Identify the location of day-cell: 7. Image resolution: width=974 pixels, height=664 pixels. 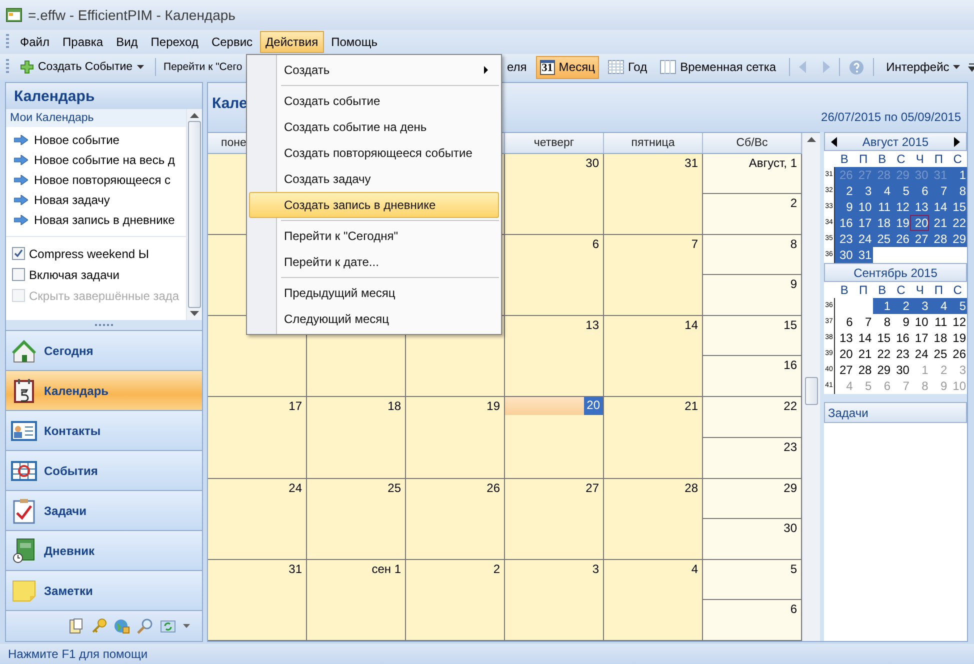
(653, 275).